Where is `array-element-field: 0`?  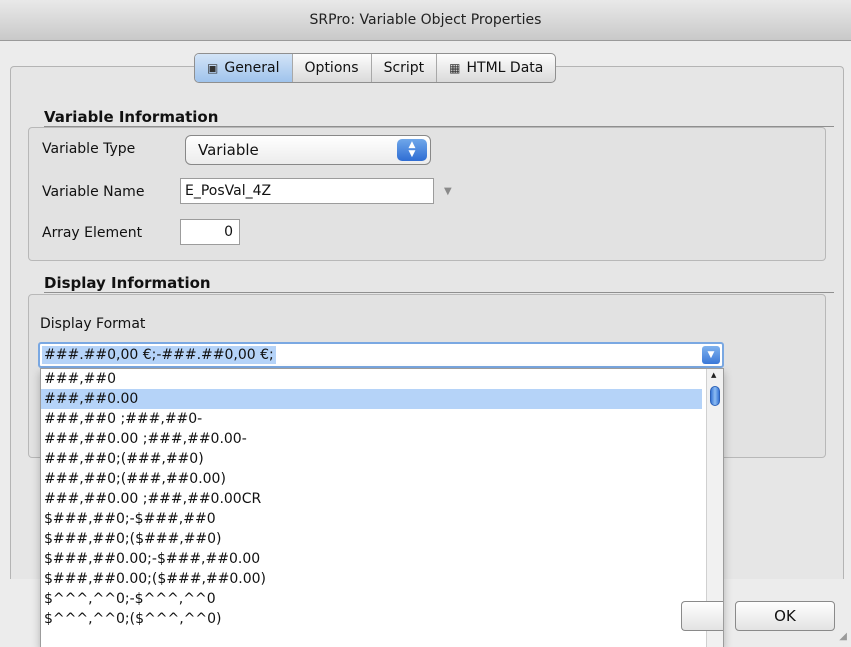
array-element-field: 0 is located at coordinates (210, 232).